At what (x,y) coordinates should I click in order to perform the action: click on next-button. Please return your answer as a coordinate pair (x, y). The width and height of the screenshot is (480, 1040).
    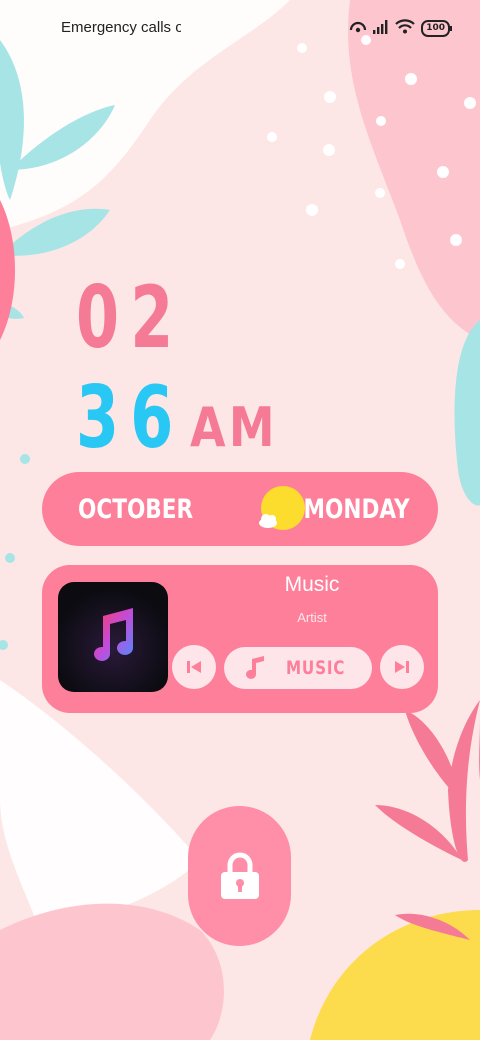
    Looking at the image, I should click on (402, 667).